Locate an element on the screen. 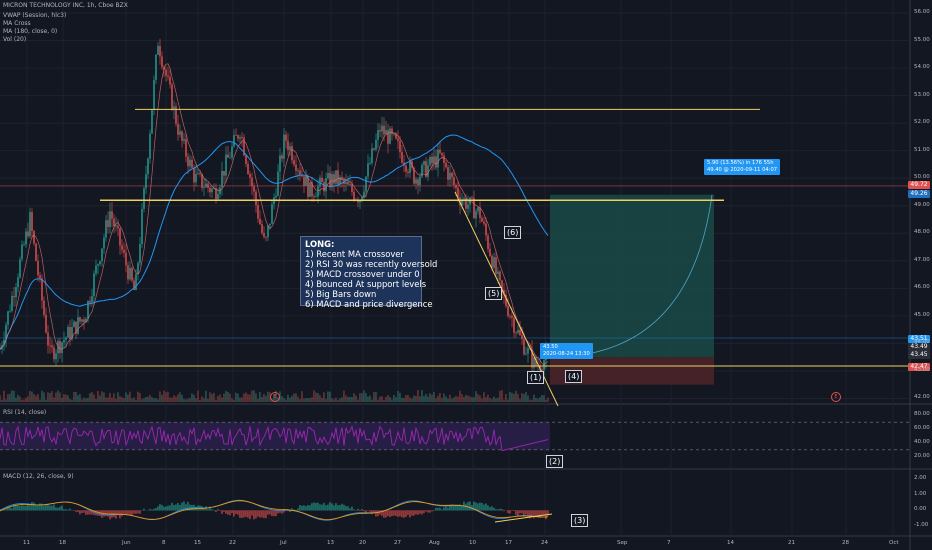 The width and height of the screenshot is (932, 550). axis-tick-label: 55.00 is located at coordinates (922, 39).